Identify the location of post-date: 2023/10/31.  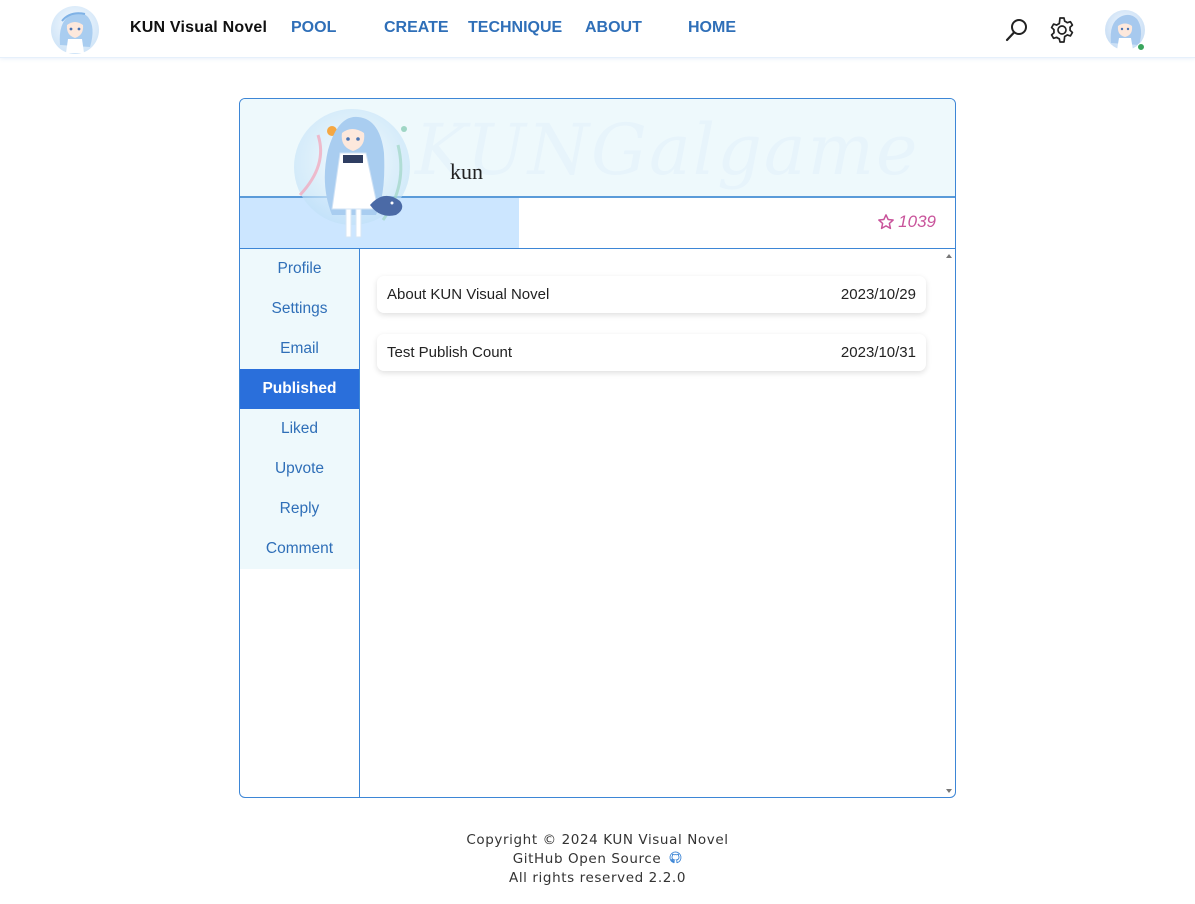
(878, 352).